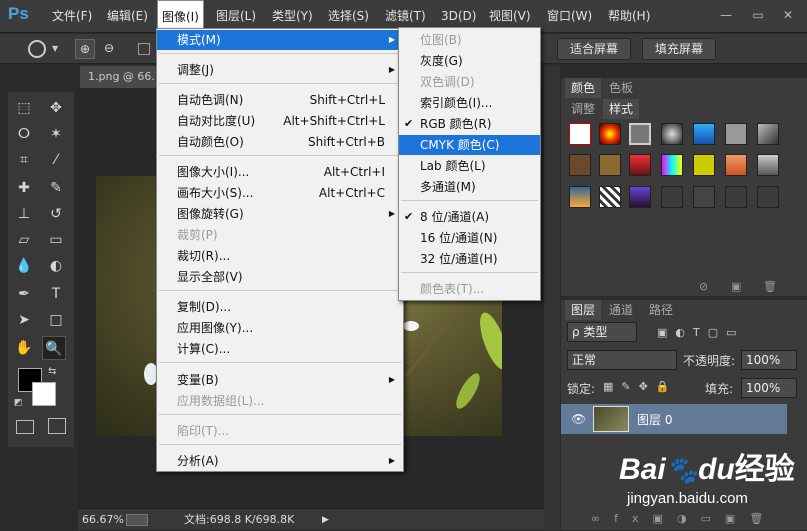 Image resolution: width=807 pixels, height=531 pixels. I want to click on mode-item-16bit: 16 位/通道(N), so click(469, 238).